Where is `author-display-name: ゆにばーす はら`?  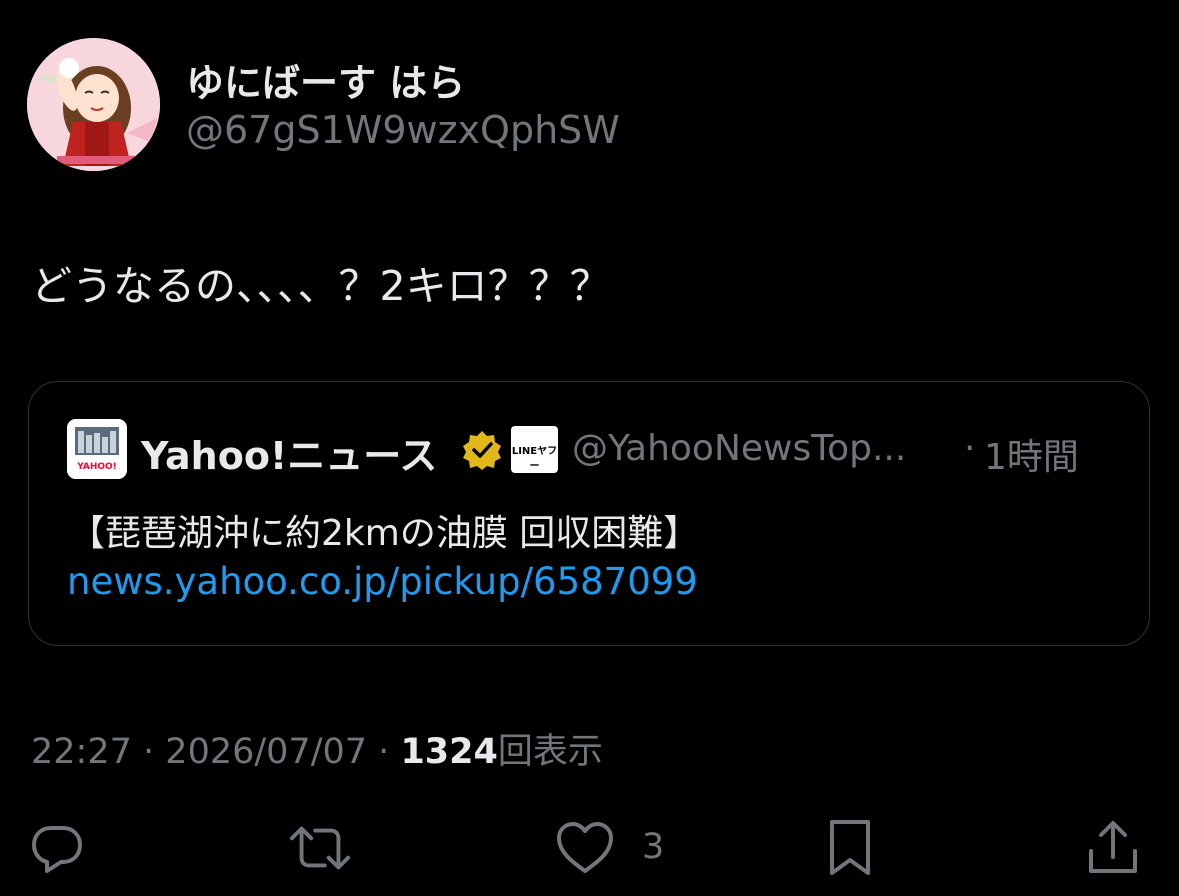 author-display-name: ゆにばーす はら is located at coordinates (325, 79).